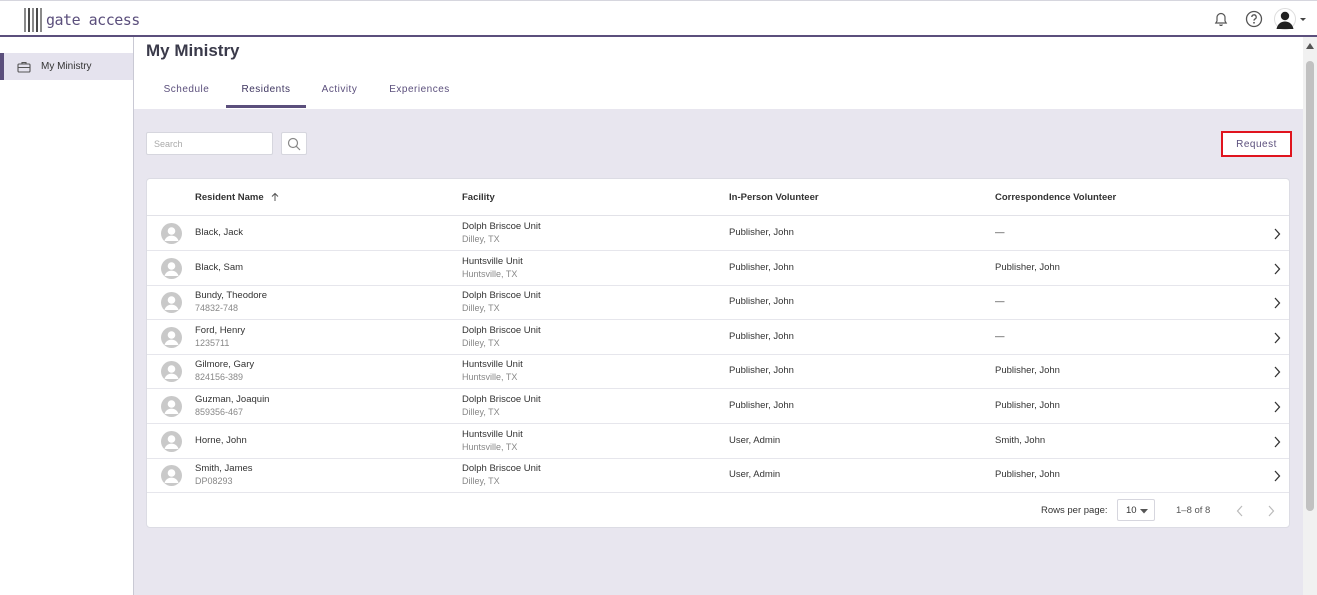 The height and width of the screenshot is (595, 1317). I want to click on logo-text: gate access, so click(93, 20).